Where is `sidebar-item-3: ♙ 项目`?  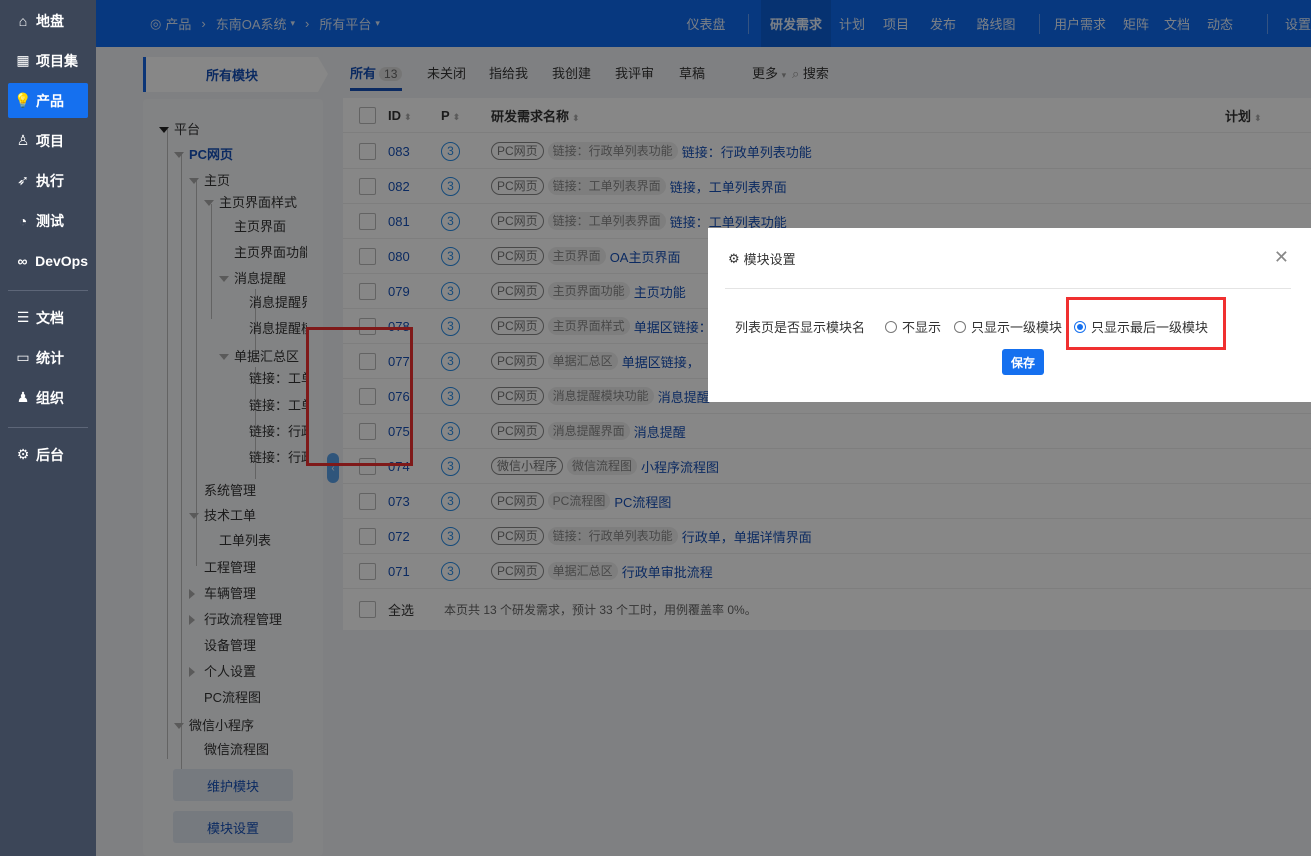 sidebar-item-3: ♙ 项目 is located at coordinates (48, 140).